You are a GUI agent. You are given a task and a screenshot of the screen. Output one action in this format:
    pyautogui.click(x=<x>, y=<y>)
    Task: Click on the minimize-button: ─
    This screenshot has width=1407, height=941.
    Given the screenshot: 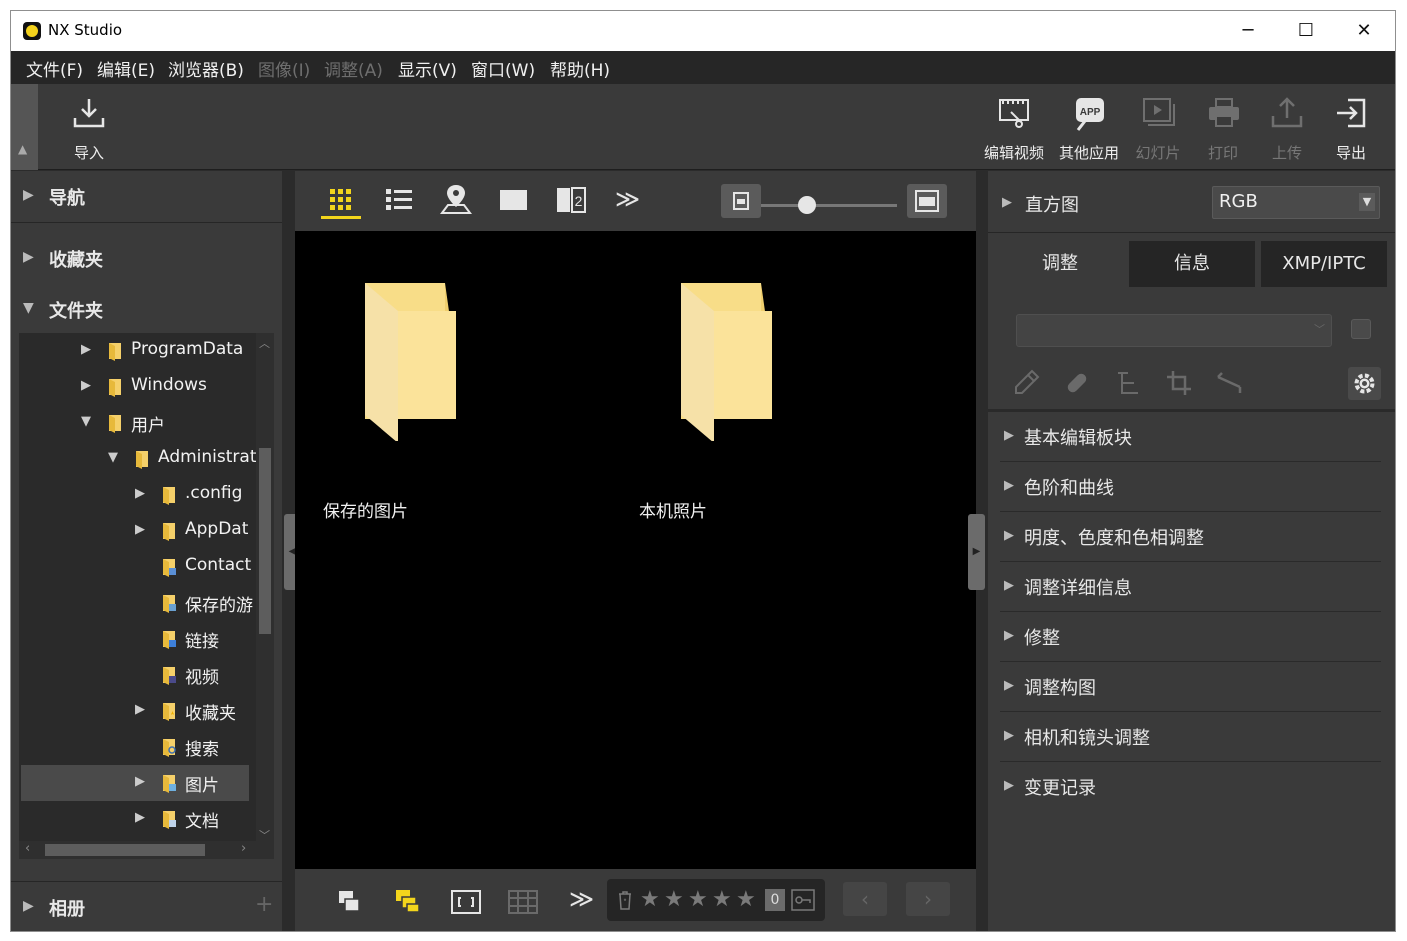 What is the action you would take?
    pyautogui.click(x=1248, y=31)
    